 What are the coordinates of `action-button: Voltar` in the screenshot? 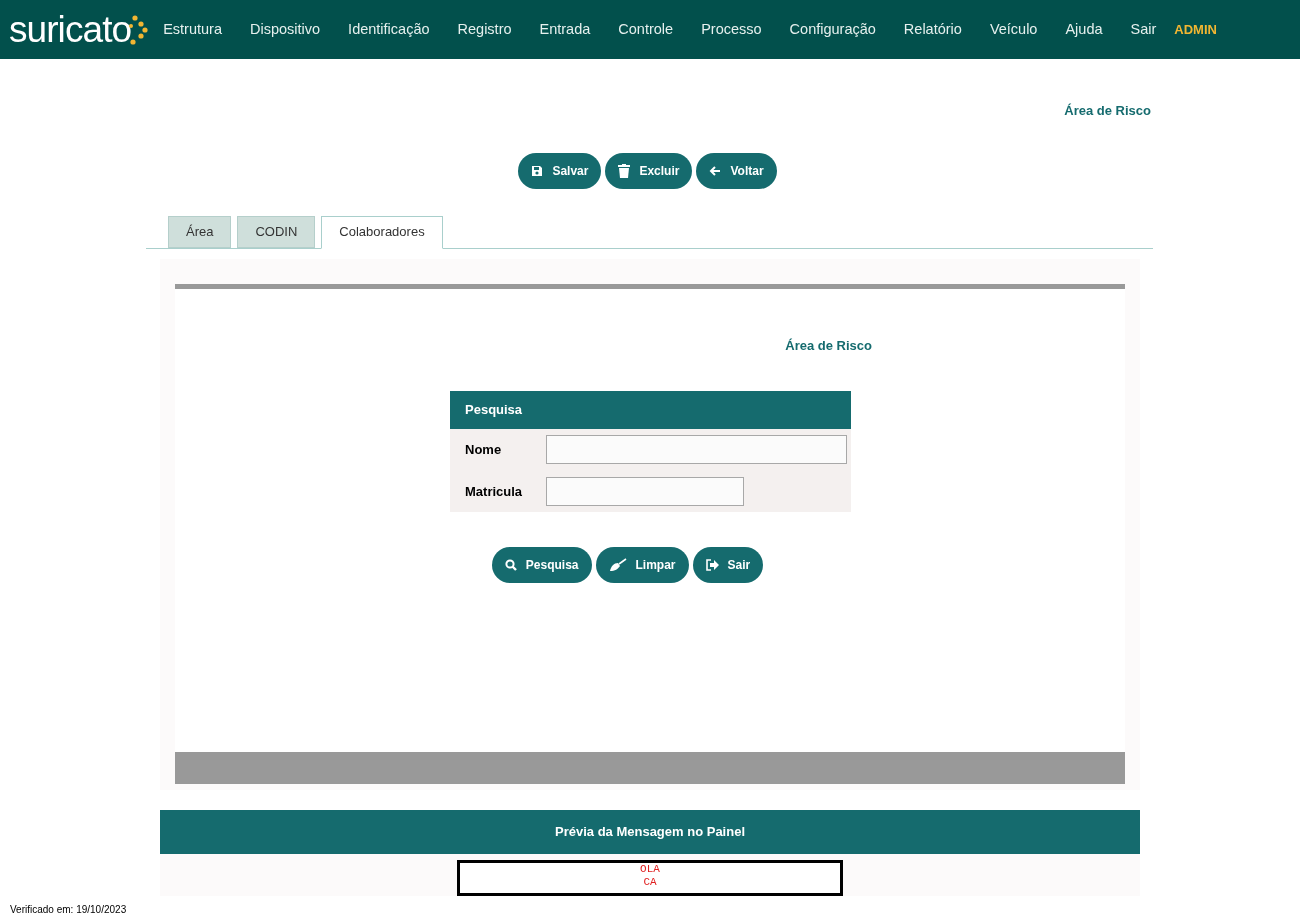 It's located at (736, 170).